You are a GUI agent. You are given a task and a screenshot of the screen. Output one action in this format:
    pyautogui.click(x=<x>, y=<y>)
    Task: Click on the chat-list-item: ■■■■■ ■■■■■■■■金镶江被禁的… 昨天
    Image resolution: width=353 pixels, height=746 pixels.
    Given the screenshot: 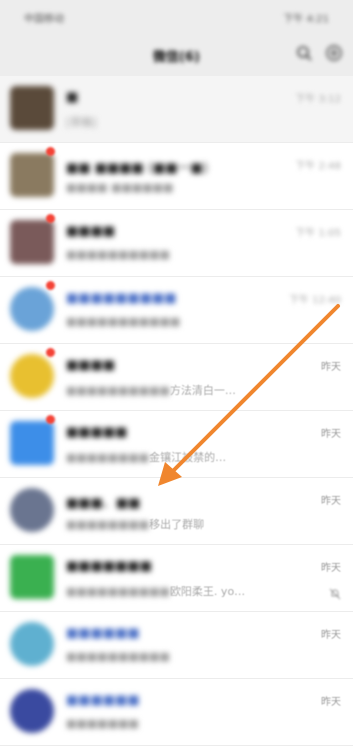 What is the action you would take?
    pyautogui.click(x=176, y=444)
    